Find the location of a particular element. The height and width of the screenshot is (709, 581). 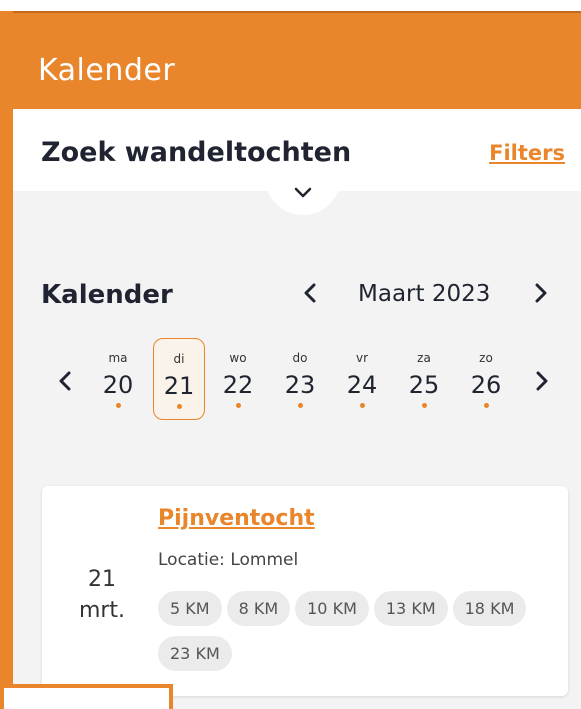

event-date-month: mrt. is located at coordinates (102, 610).